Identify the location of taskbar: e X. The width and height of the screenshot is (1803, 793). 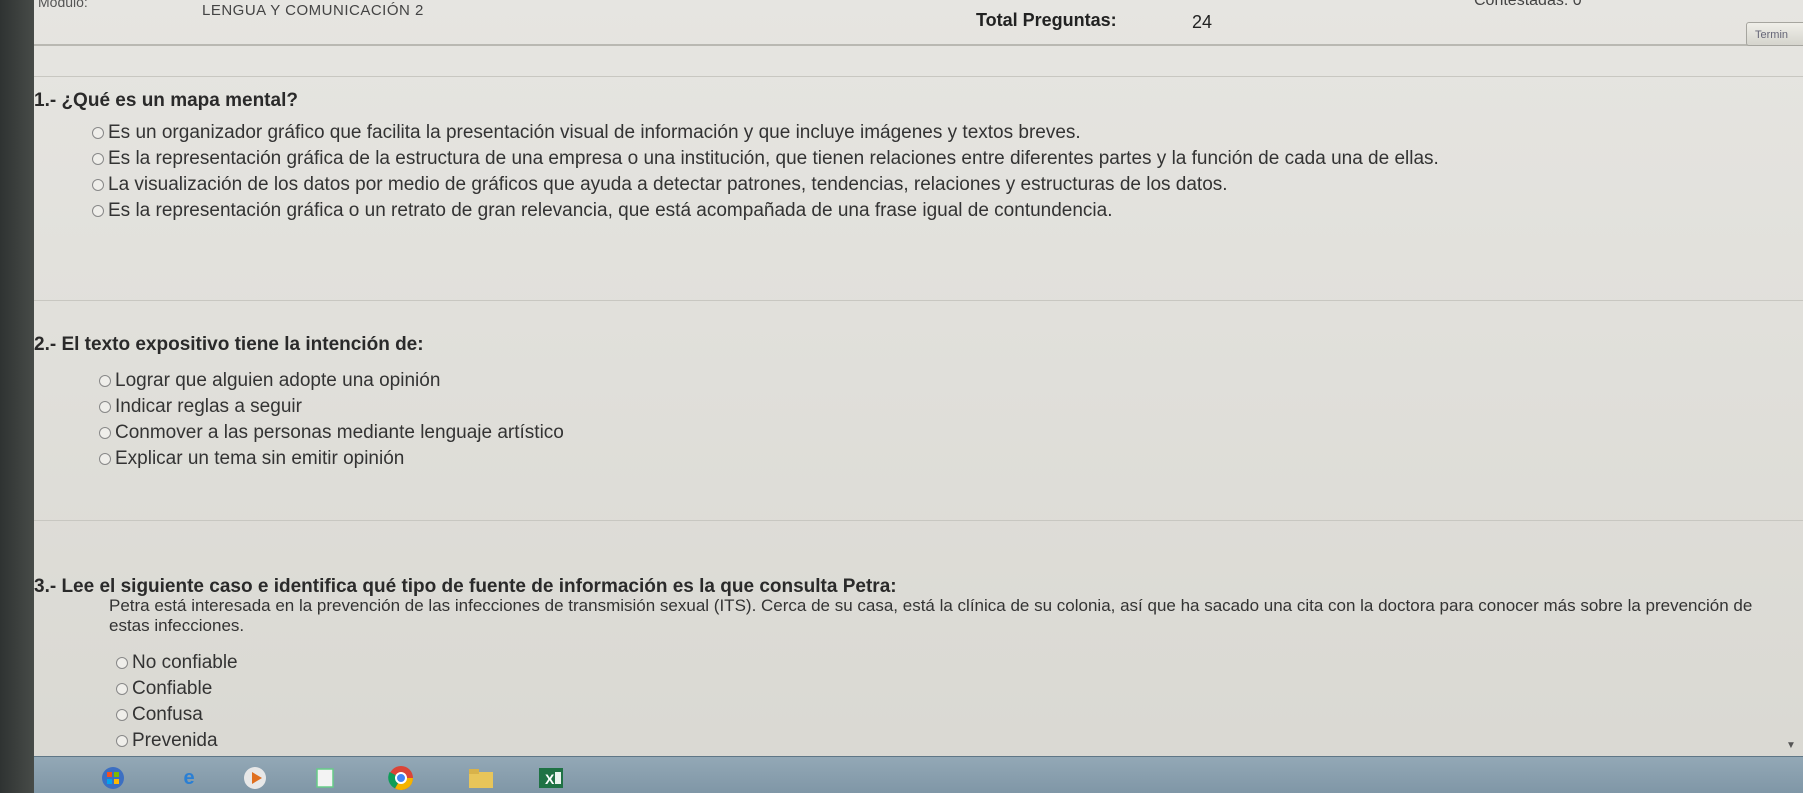
(918, 774).